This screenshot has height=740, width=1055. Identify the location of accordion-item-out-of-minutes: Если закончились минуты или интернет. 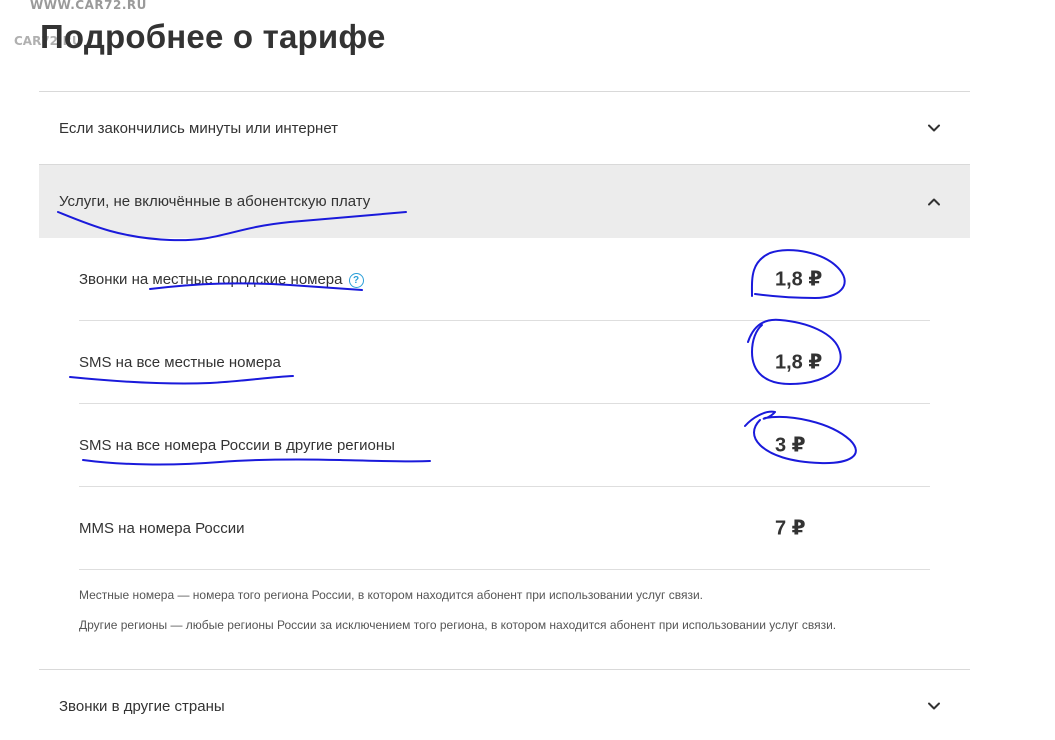
(504, 127).